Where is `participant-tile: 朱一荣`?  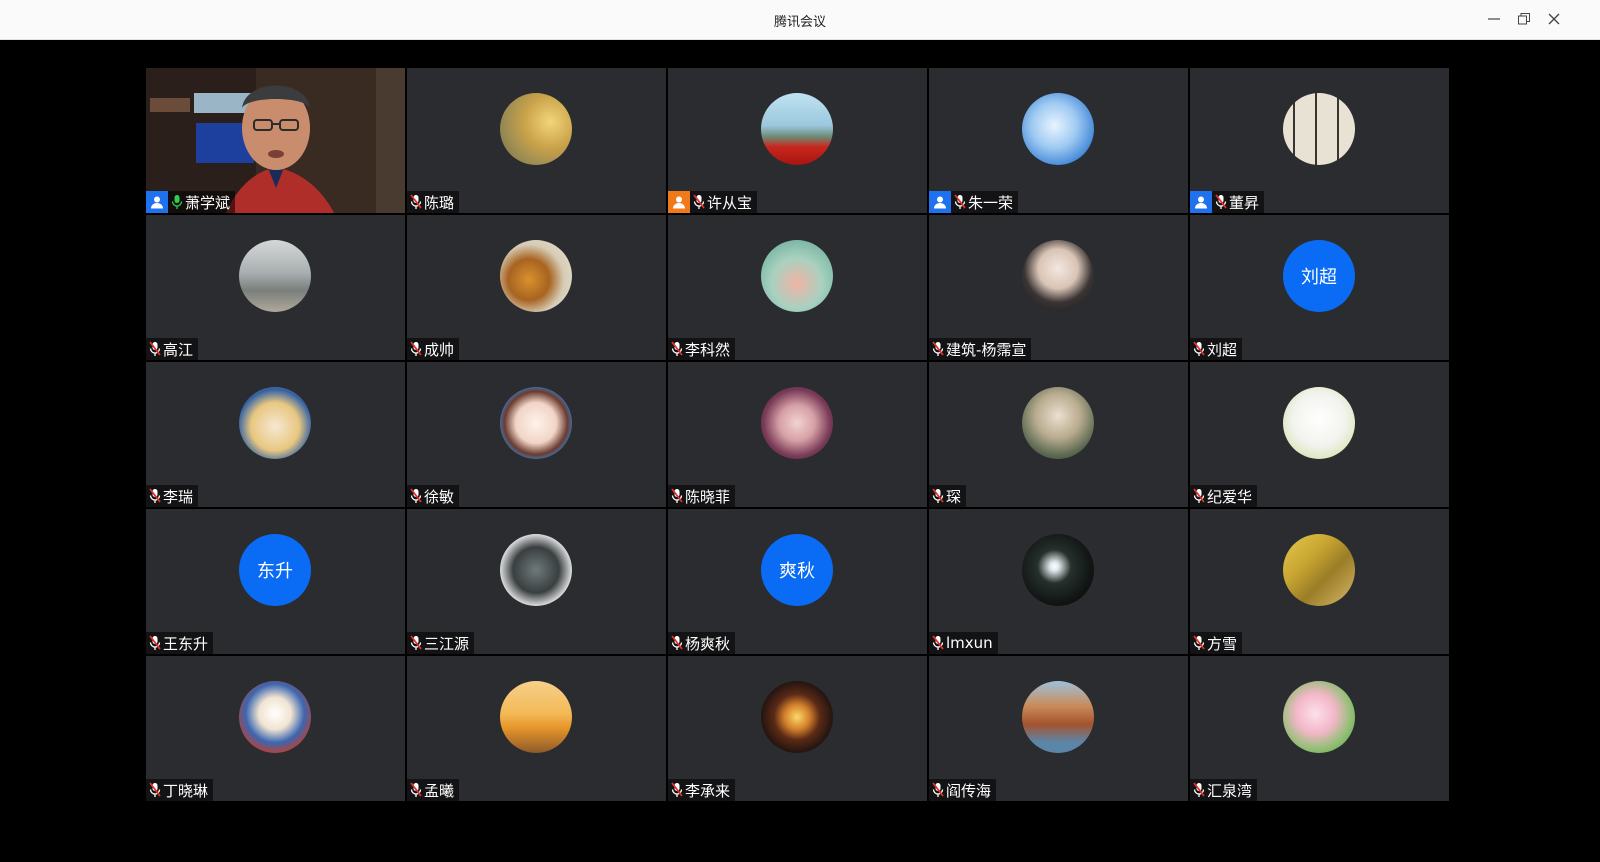 participant-tile: 朱一荣 is located at coordinates (1058, 140).